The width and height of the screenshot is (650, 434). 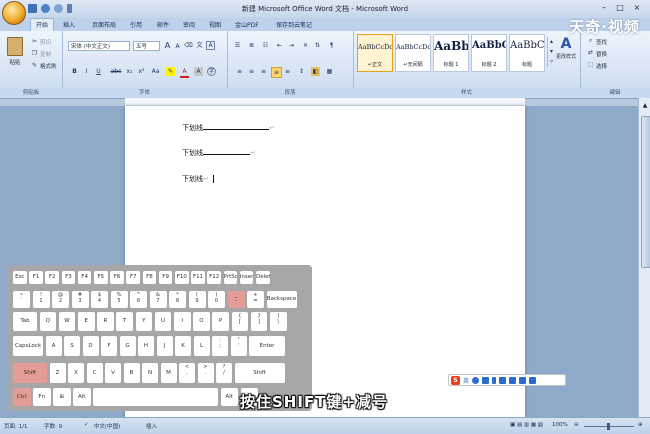 What do you see at coordinates (263, 71) in the screenshot?
I see `align-right-icon: ≡` at bounding box center [263, 71].